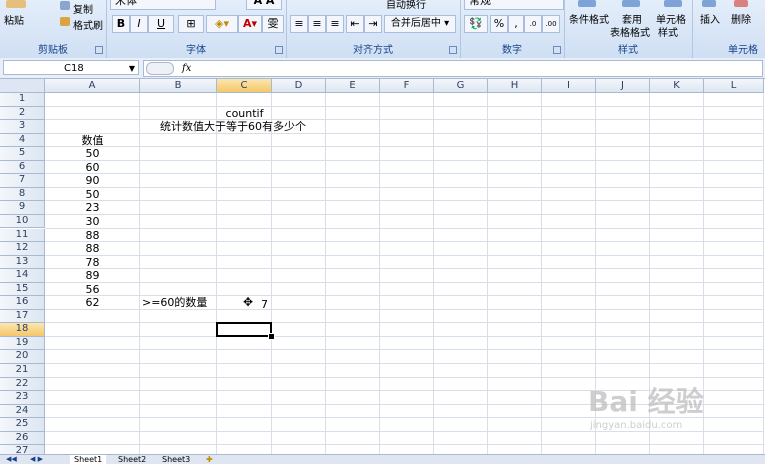 The width and height of the screenshot is (765, 464). Describe the element at coordinates (407, 86) in the screenshot. I see `column-header-f: F` at that location.